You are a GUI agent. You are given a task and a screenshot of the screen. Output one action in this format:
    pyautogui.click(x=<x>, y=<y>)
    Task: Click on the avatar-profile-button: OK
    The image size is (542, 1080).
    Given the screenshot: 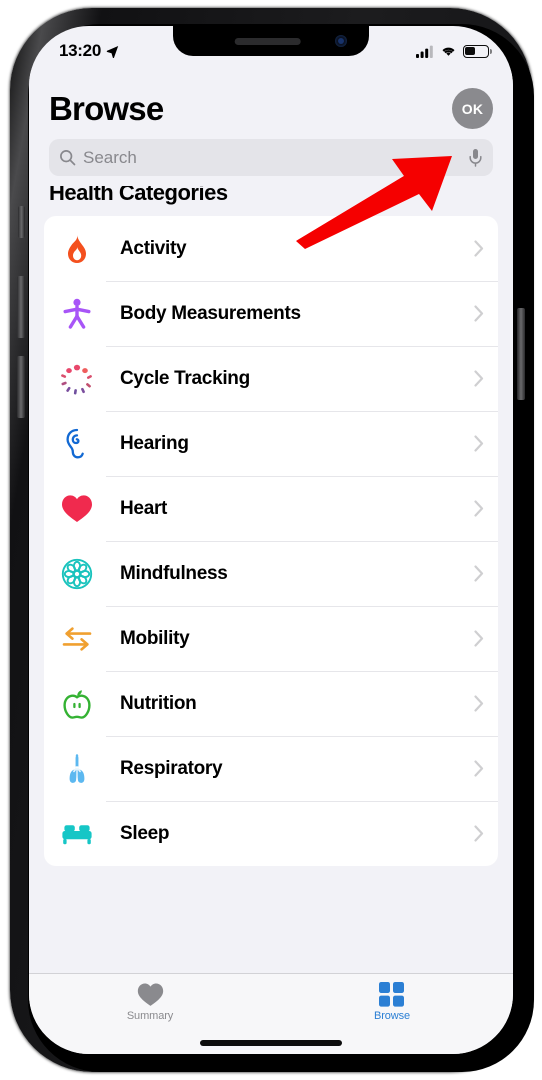 What is the action you would take?
    pyautogui.click(x=472, y=108)
    